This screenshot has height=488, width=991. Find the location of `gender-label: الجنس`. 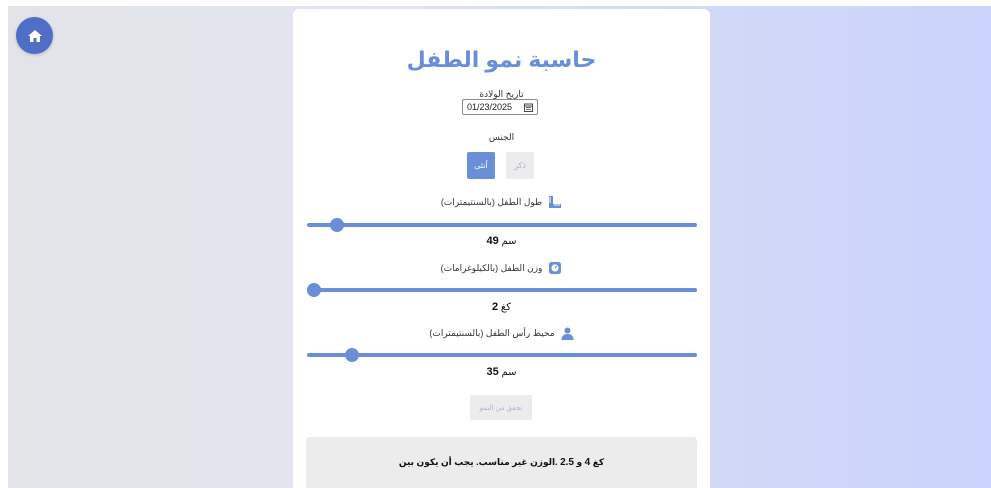

gender-label: الجنس is located at coordinates (501, 137).